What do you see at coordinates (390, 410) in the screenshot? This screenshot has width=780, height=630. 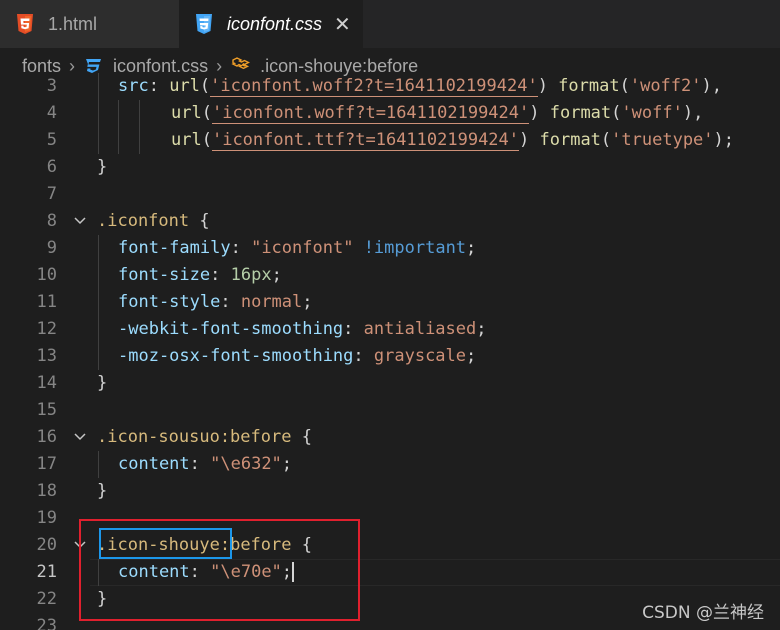 I see `code-line: 15` at bounding box center [390, 410].